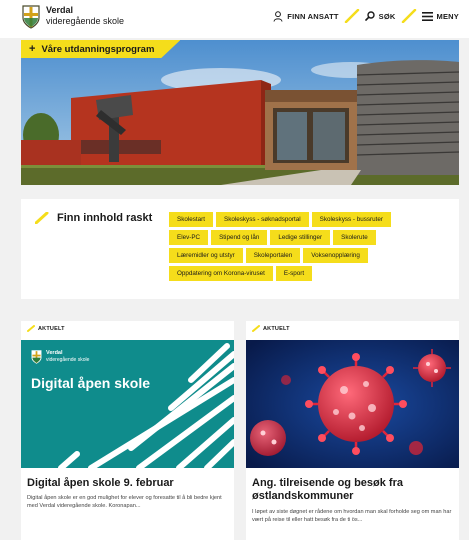 This screenshot has height=540, width=469. What do you see at coordinates (189, 237) in the screenshot?
I see `quick-link-elev-pc: Elev-PC` at bounding box center [189, 237].